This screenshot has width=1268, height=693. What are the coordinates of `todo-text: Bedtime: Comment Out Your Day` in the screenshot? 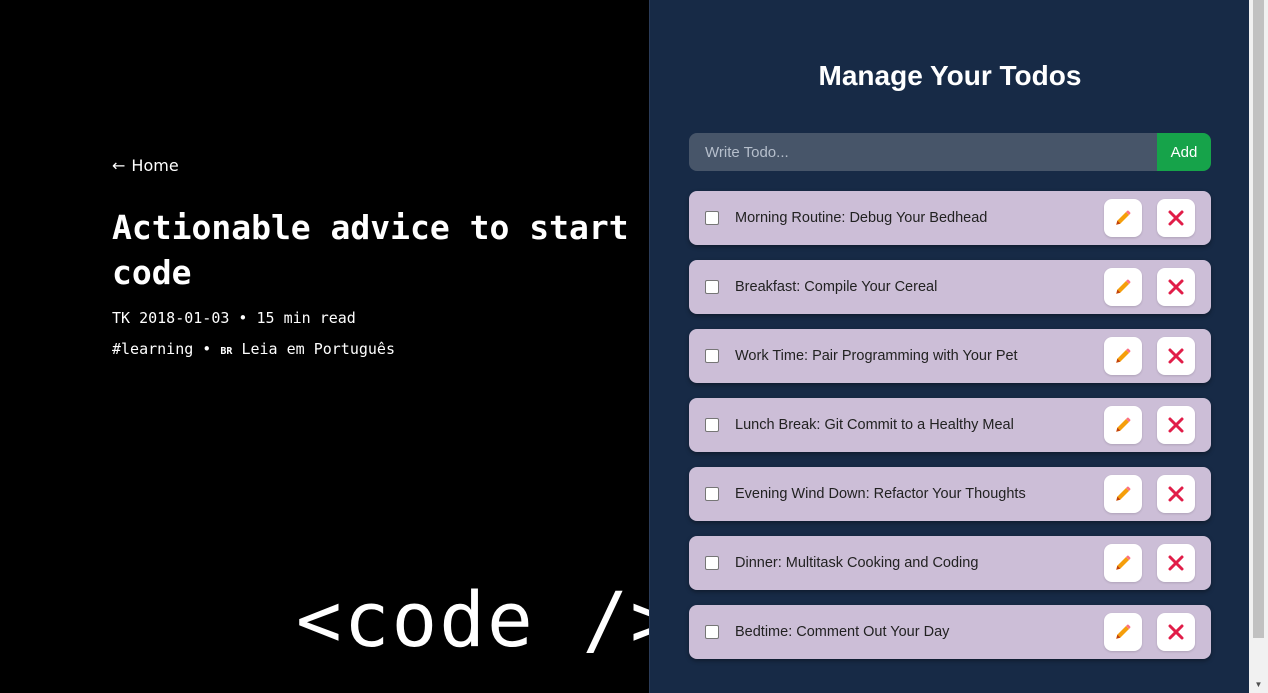 It's located at (842, 632).